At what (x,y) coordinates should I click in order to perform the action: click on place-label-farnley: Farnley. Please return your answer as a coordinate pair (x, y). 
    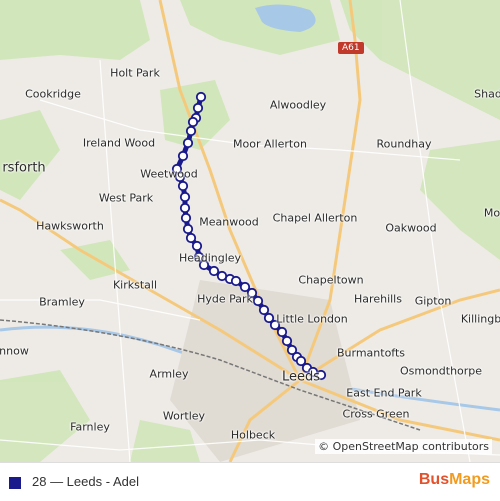
    Looking at the image, I should click on (90, 427).